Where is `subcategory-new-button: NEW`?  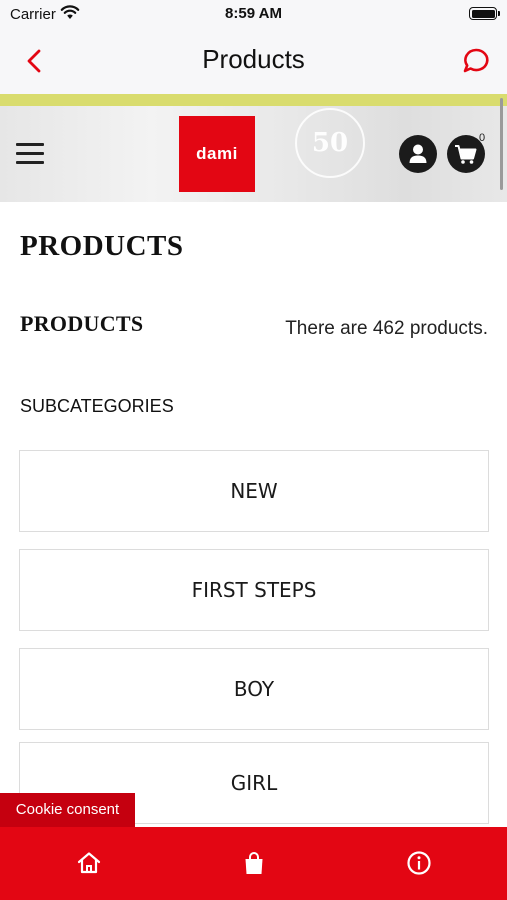
subcategory-new-button: NEW is located at coordinates (254, 491).